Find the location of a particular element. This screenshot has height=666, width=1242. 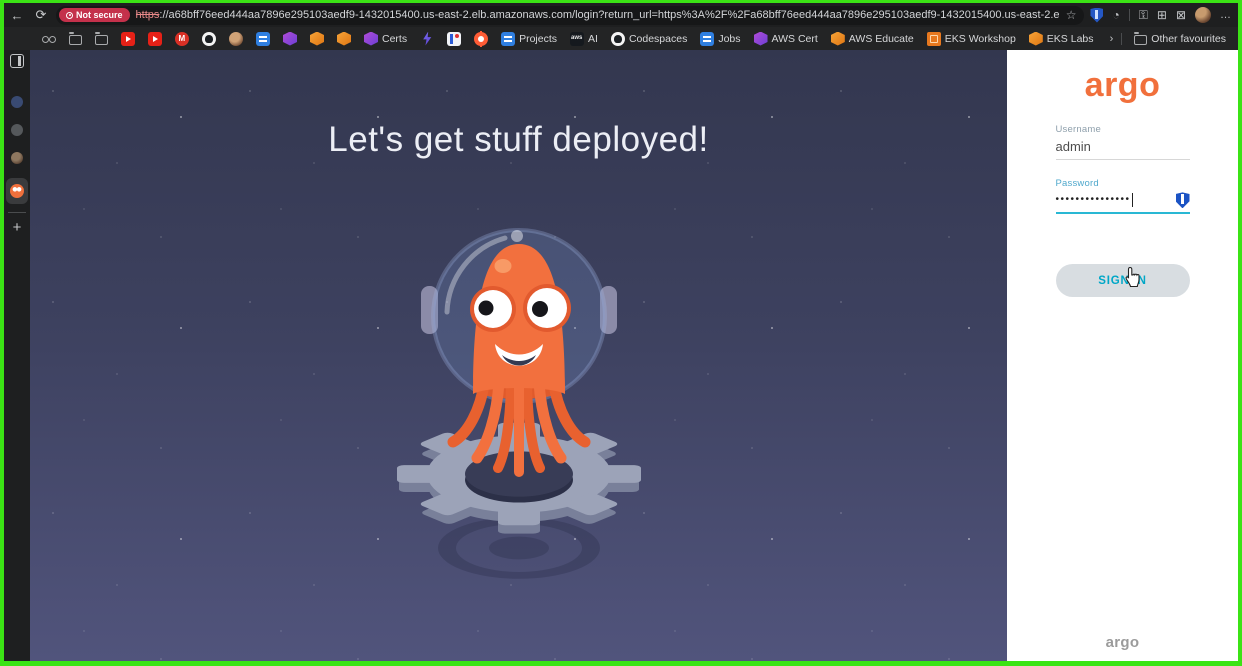

password-input: ••••••••••••••• is located at coordinates (1123, 200).